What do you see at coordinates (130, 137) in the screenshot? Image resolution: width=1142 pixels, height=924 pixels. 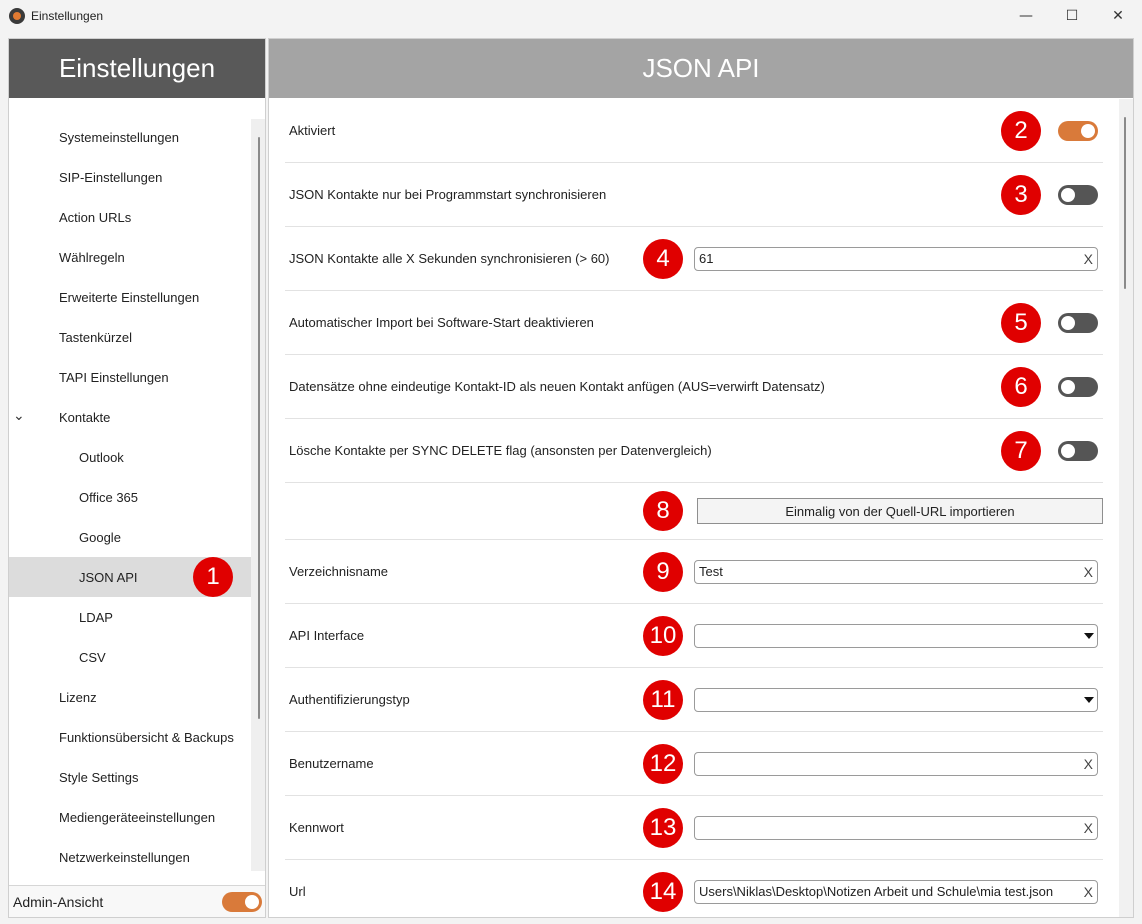 I see `sidebar-item-systemeinstellungen: Systemeinstellungen` at bounding box center [130, 137].